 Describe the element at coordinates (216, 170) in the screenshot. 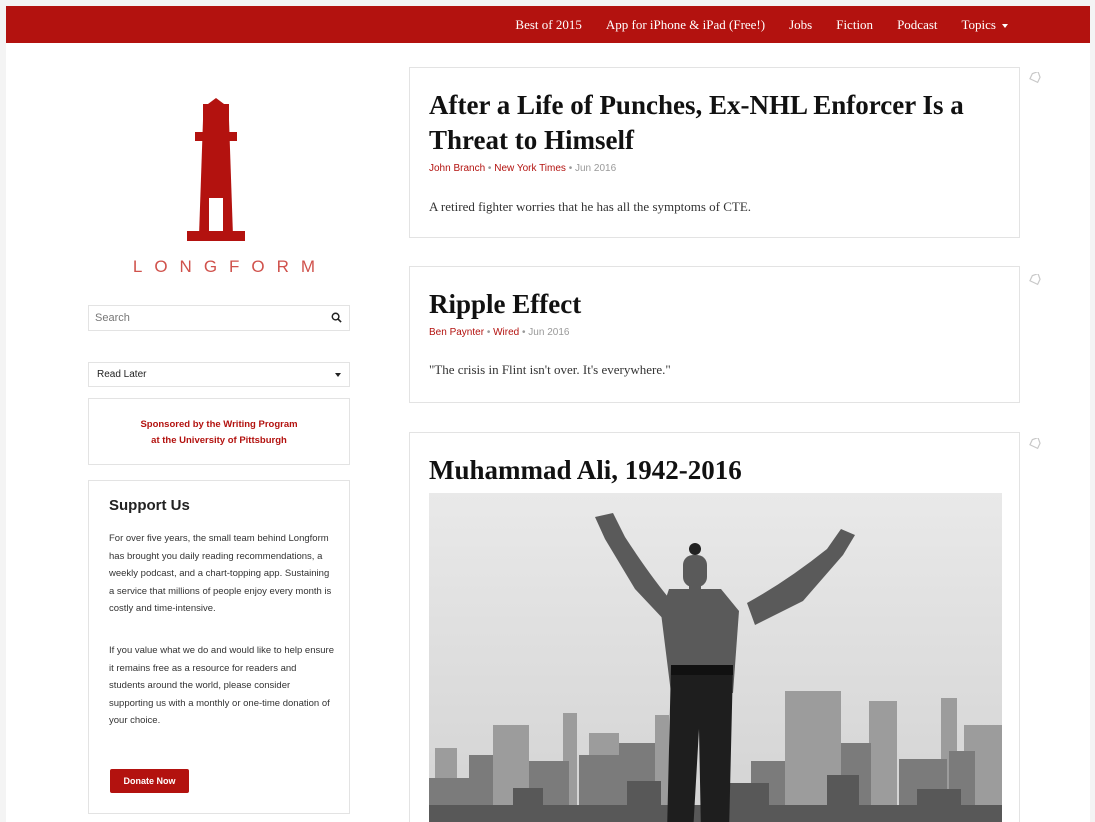

I see `lighthouse-logo` at that location.